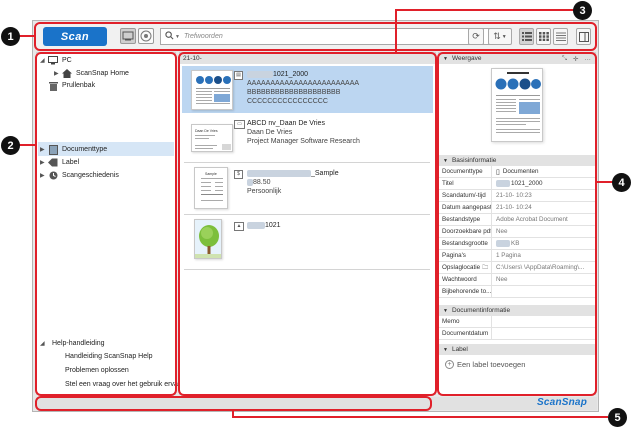  Describe the element at coordinates (562, 402) in the screenshot. I see `scansnap-logo: ScanSnap` at that location.